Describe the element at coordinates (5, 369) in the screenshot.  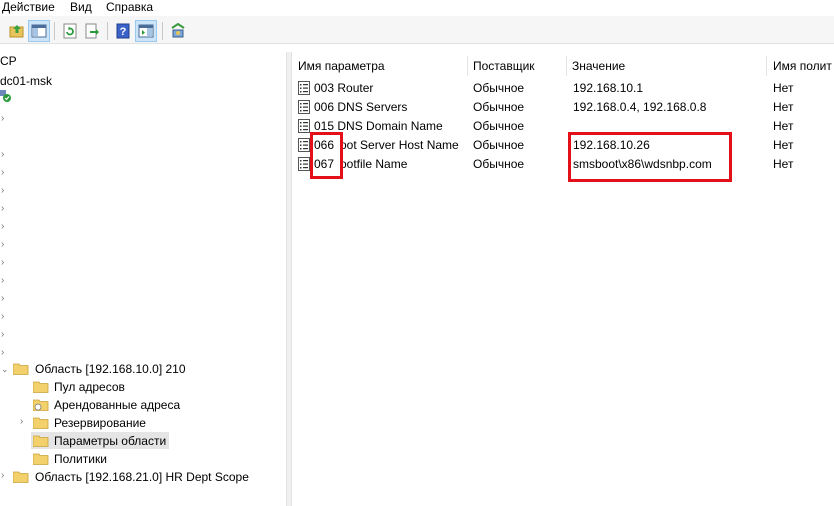
I see `scope-collapse-chevron: ⌄` at that location.